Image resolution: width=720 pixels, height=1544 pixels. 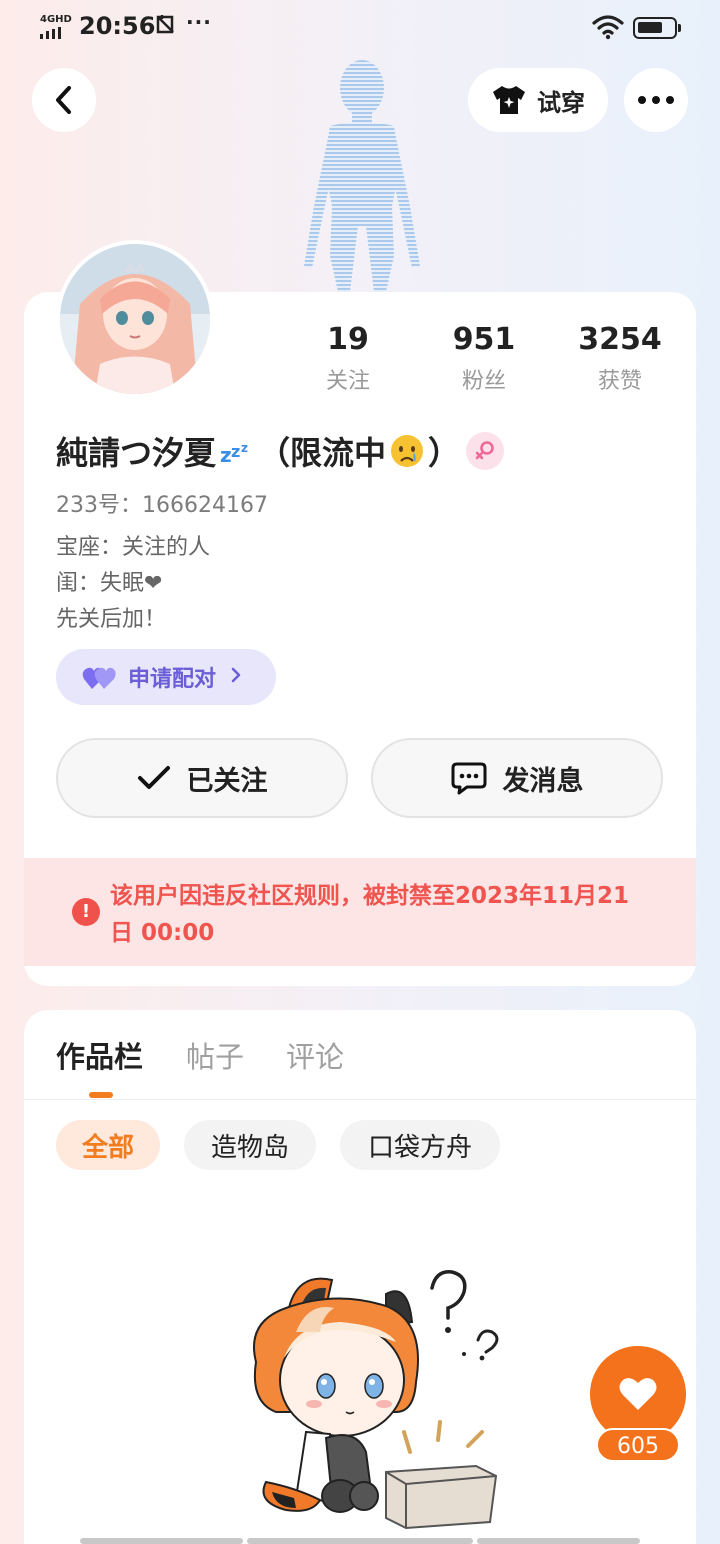 I want to click on follow-label: 已关注, so click(x=227, y=781).